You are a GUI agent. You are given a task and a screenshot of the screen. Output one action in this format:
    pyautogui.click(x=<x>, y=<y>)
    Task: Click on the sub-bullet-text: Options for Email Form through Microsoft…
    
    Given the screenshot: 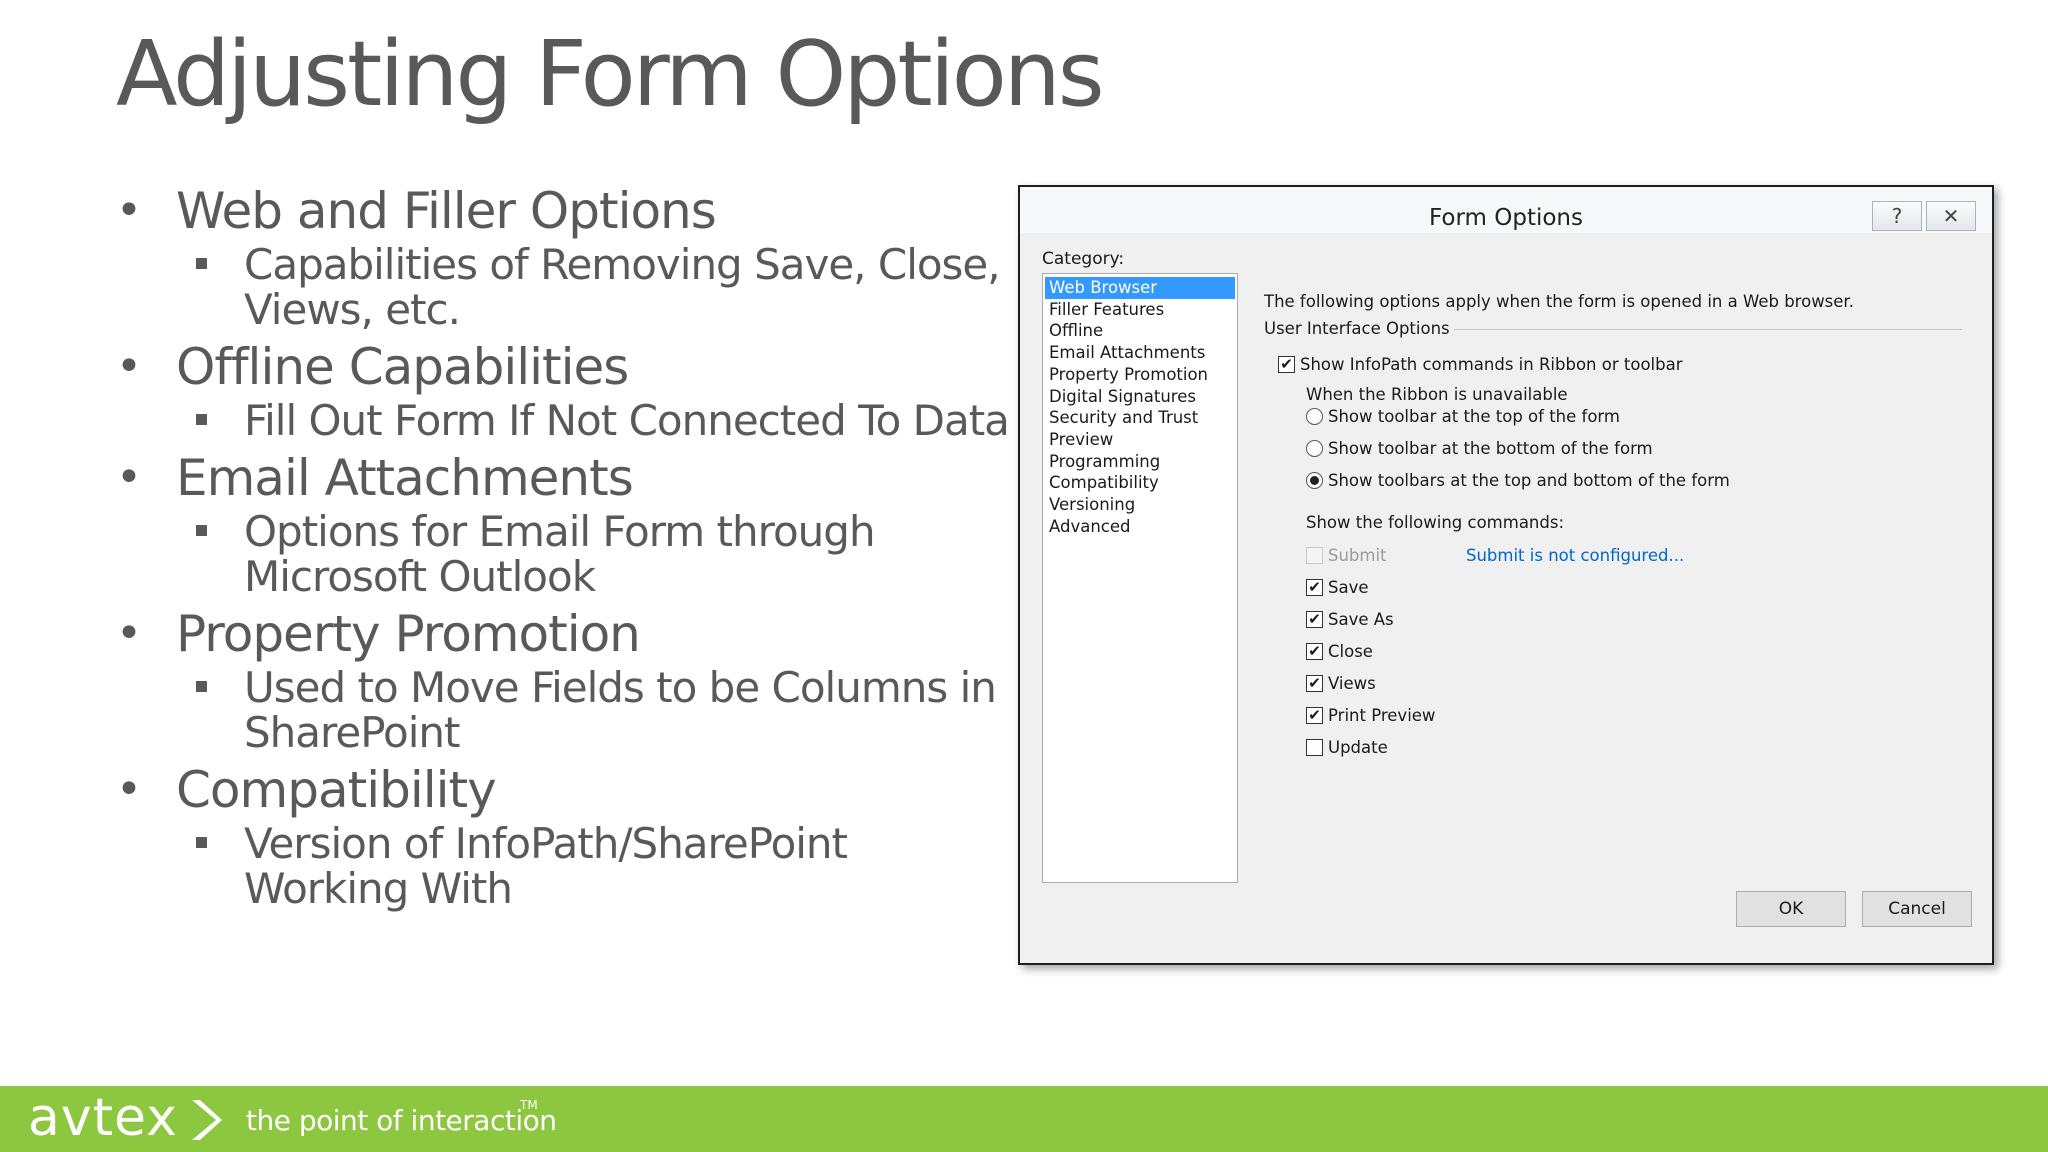 What is the action you would take?
    pyautogui.click(x=560, y=554)
    